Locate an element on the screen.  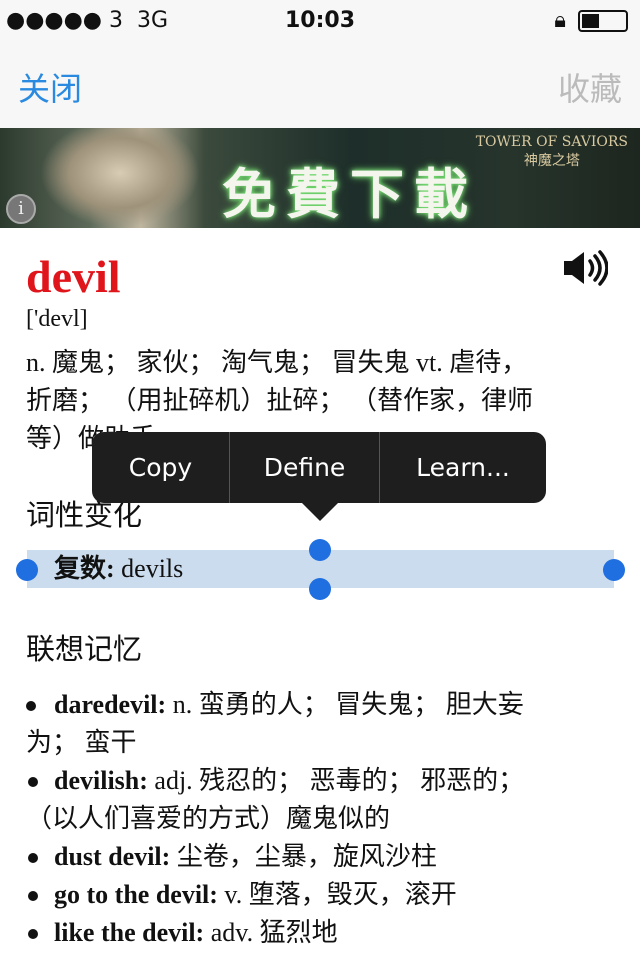
selection-handle-top is located at coordinates (320, 550).